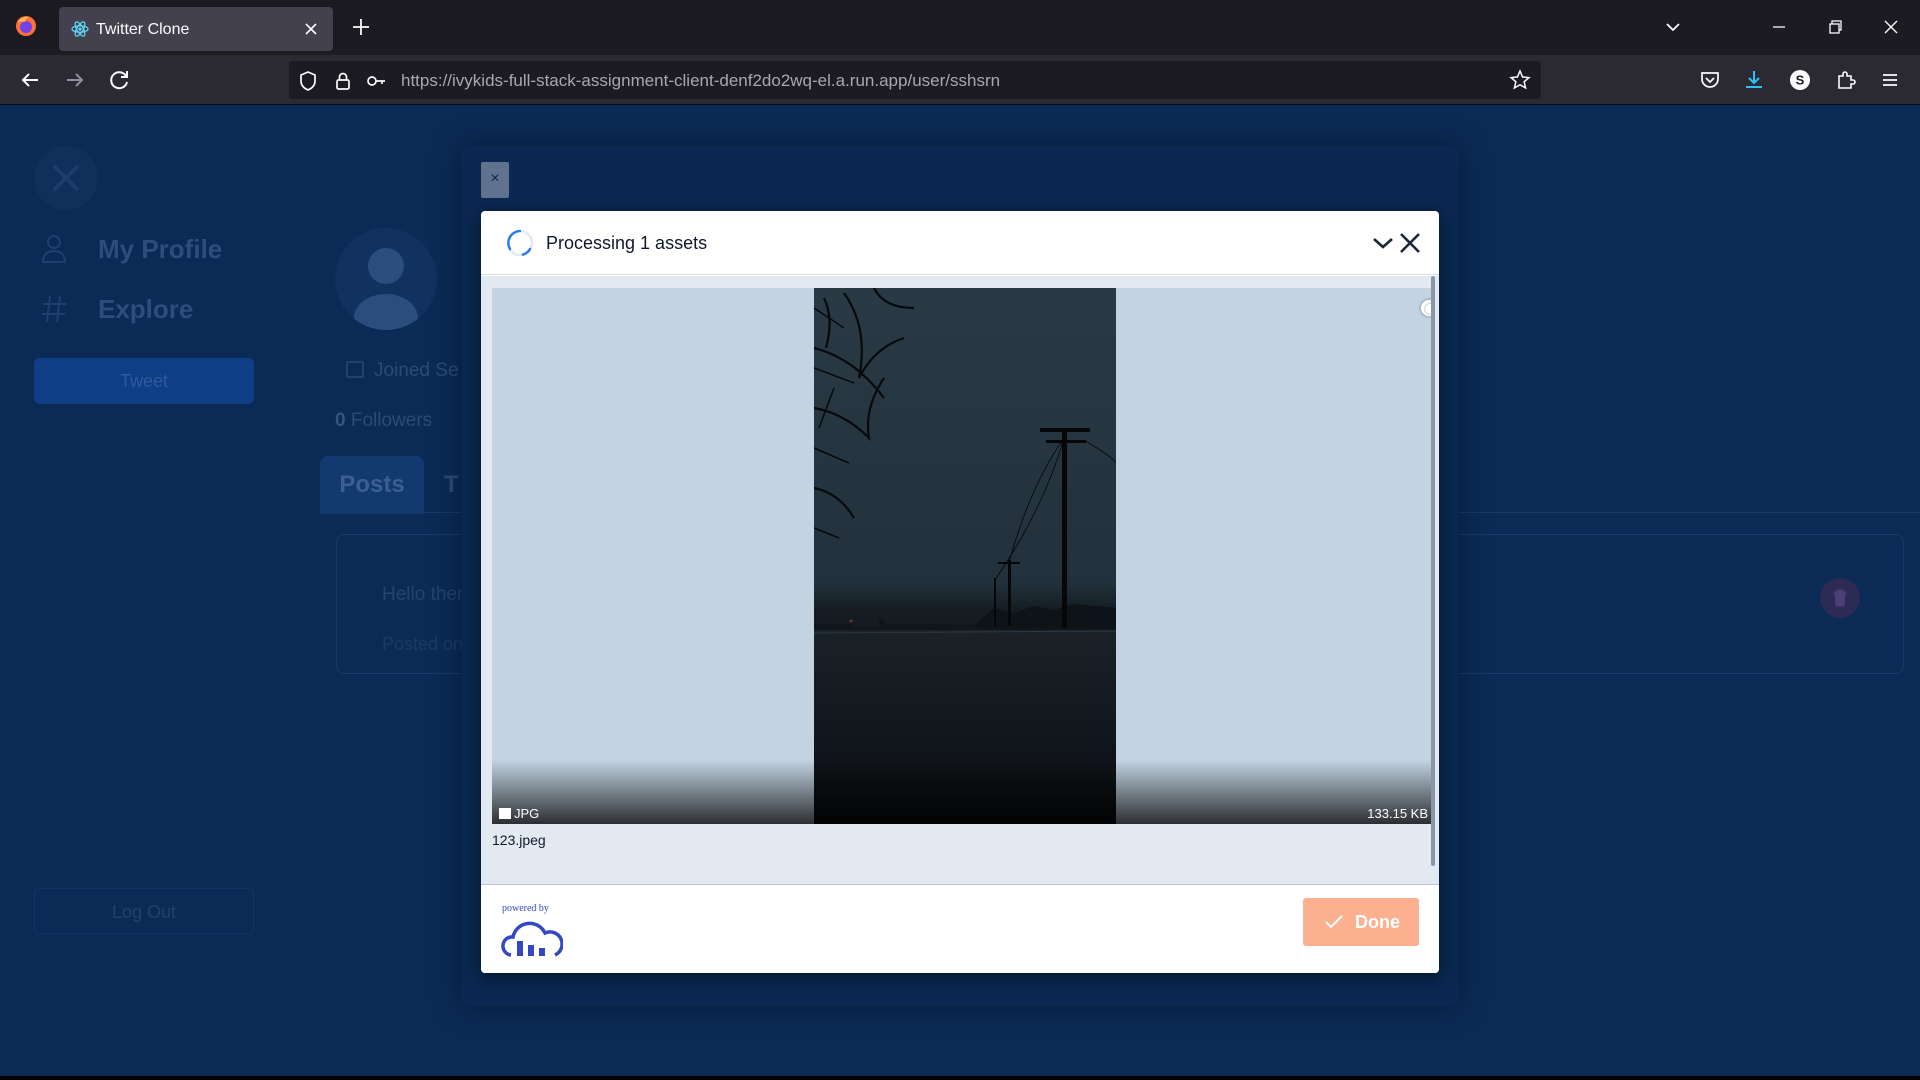 The height and width of the screenshot is (1080, 1920). I want to click on lock-icon, so click(343, 81).